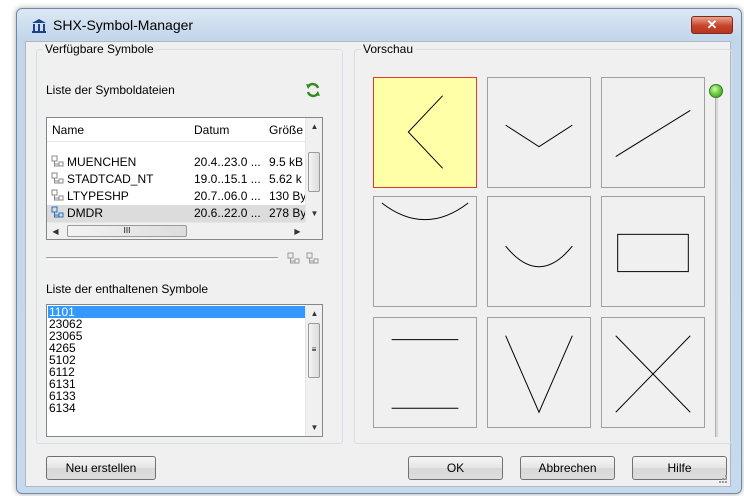 Image resolution: width=744 pixels, height=496 pixels. I want to click on file-row-selected: DMDR 20.6..22.0 ... 278 By, so click(177, 213).